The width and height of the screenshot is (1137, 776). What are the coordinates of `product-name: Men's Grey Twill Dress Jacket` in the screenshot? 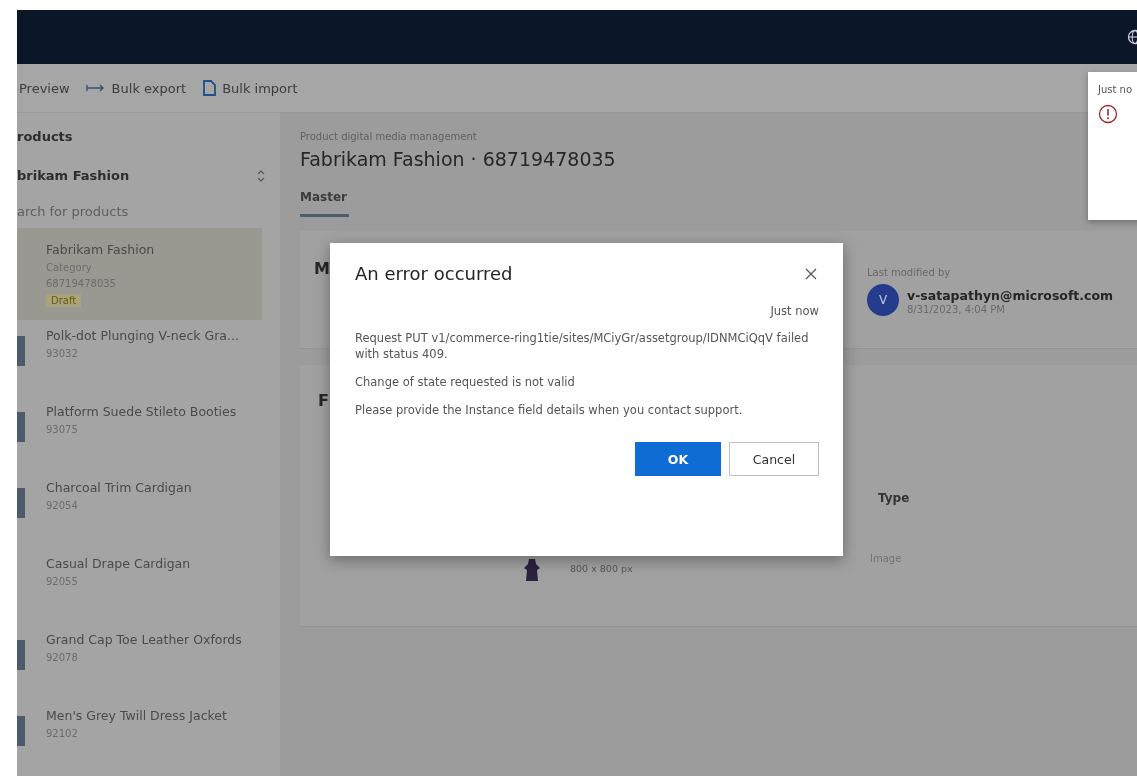 It's located at (136, 715).